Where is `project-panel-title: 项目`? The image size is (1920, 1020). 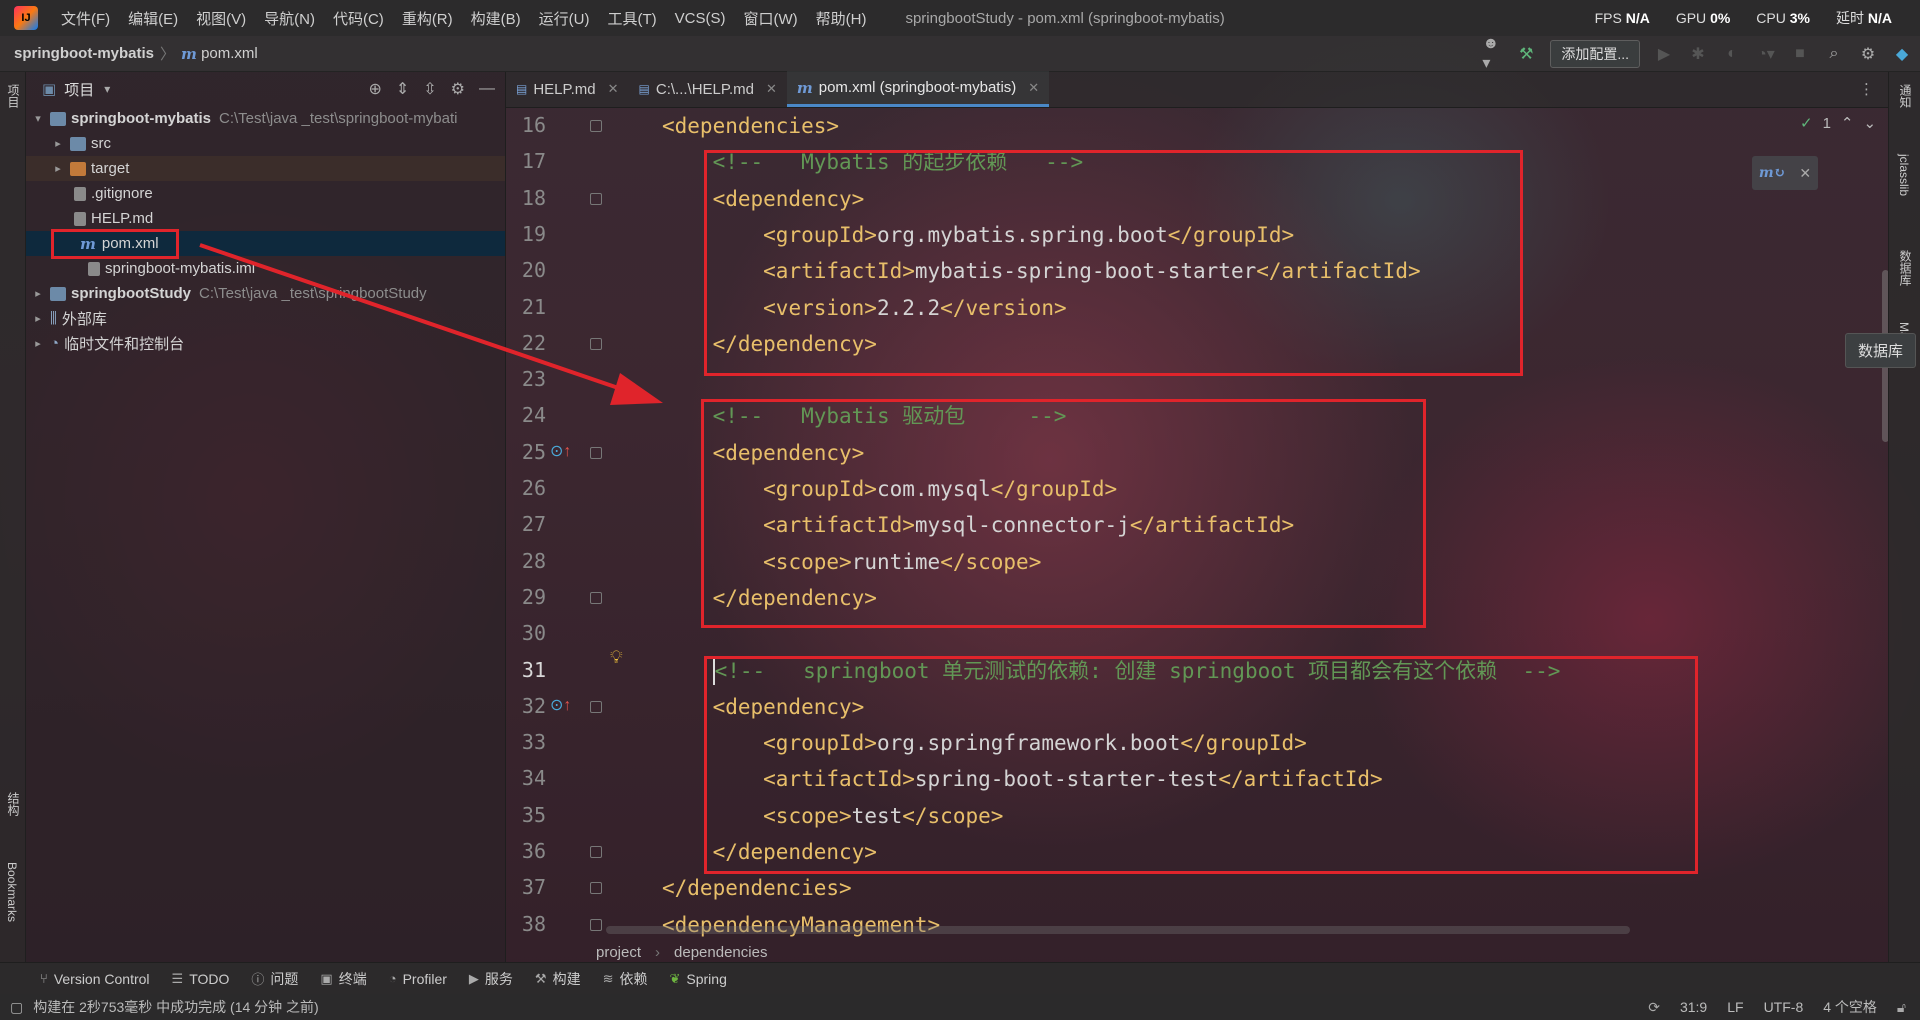
project-panel-title: 项目 is located at coordinates (79, 89).